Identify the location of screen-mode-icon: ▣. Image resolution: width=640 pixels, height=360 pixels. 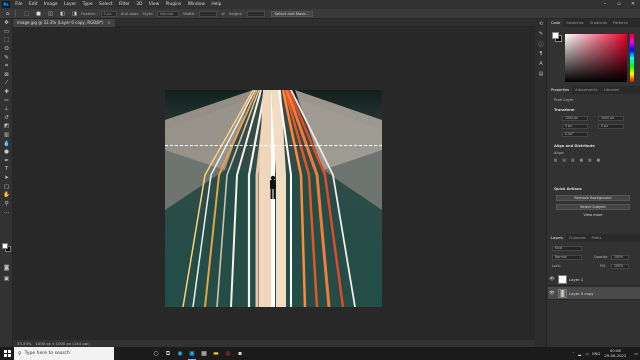
(6, 279).